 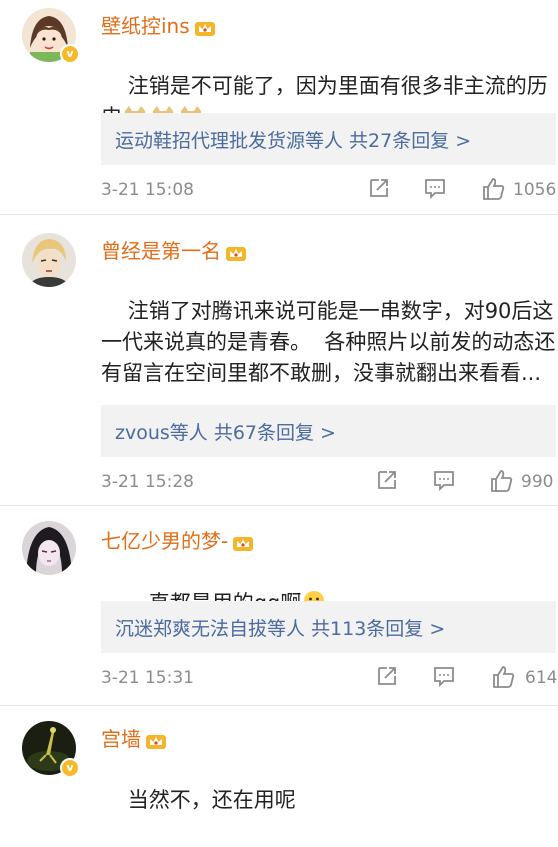 I want to click on comment-text: 当然不，还在用呢, so click(x=328, y=783).